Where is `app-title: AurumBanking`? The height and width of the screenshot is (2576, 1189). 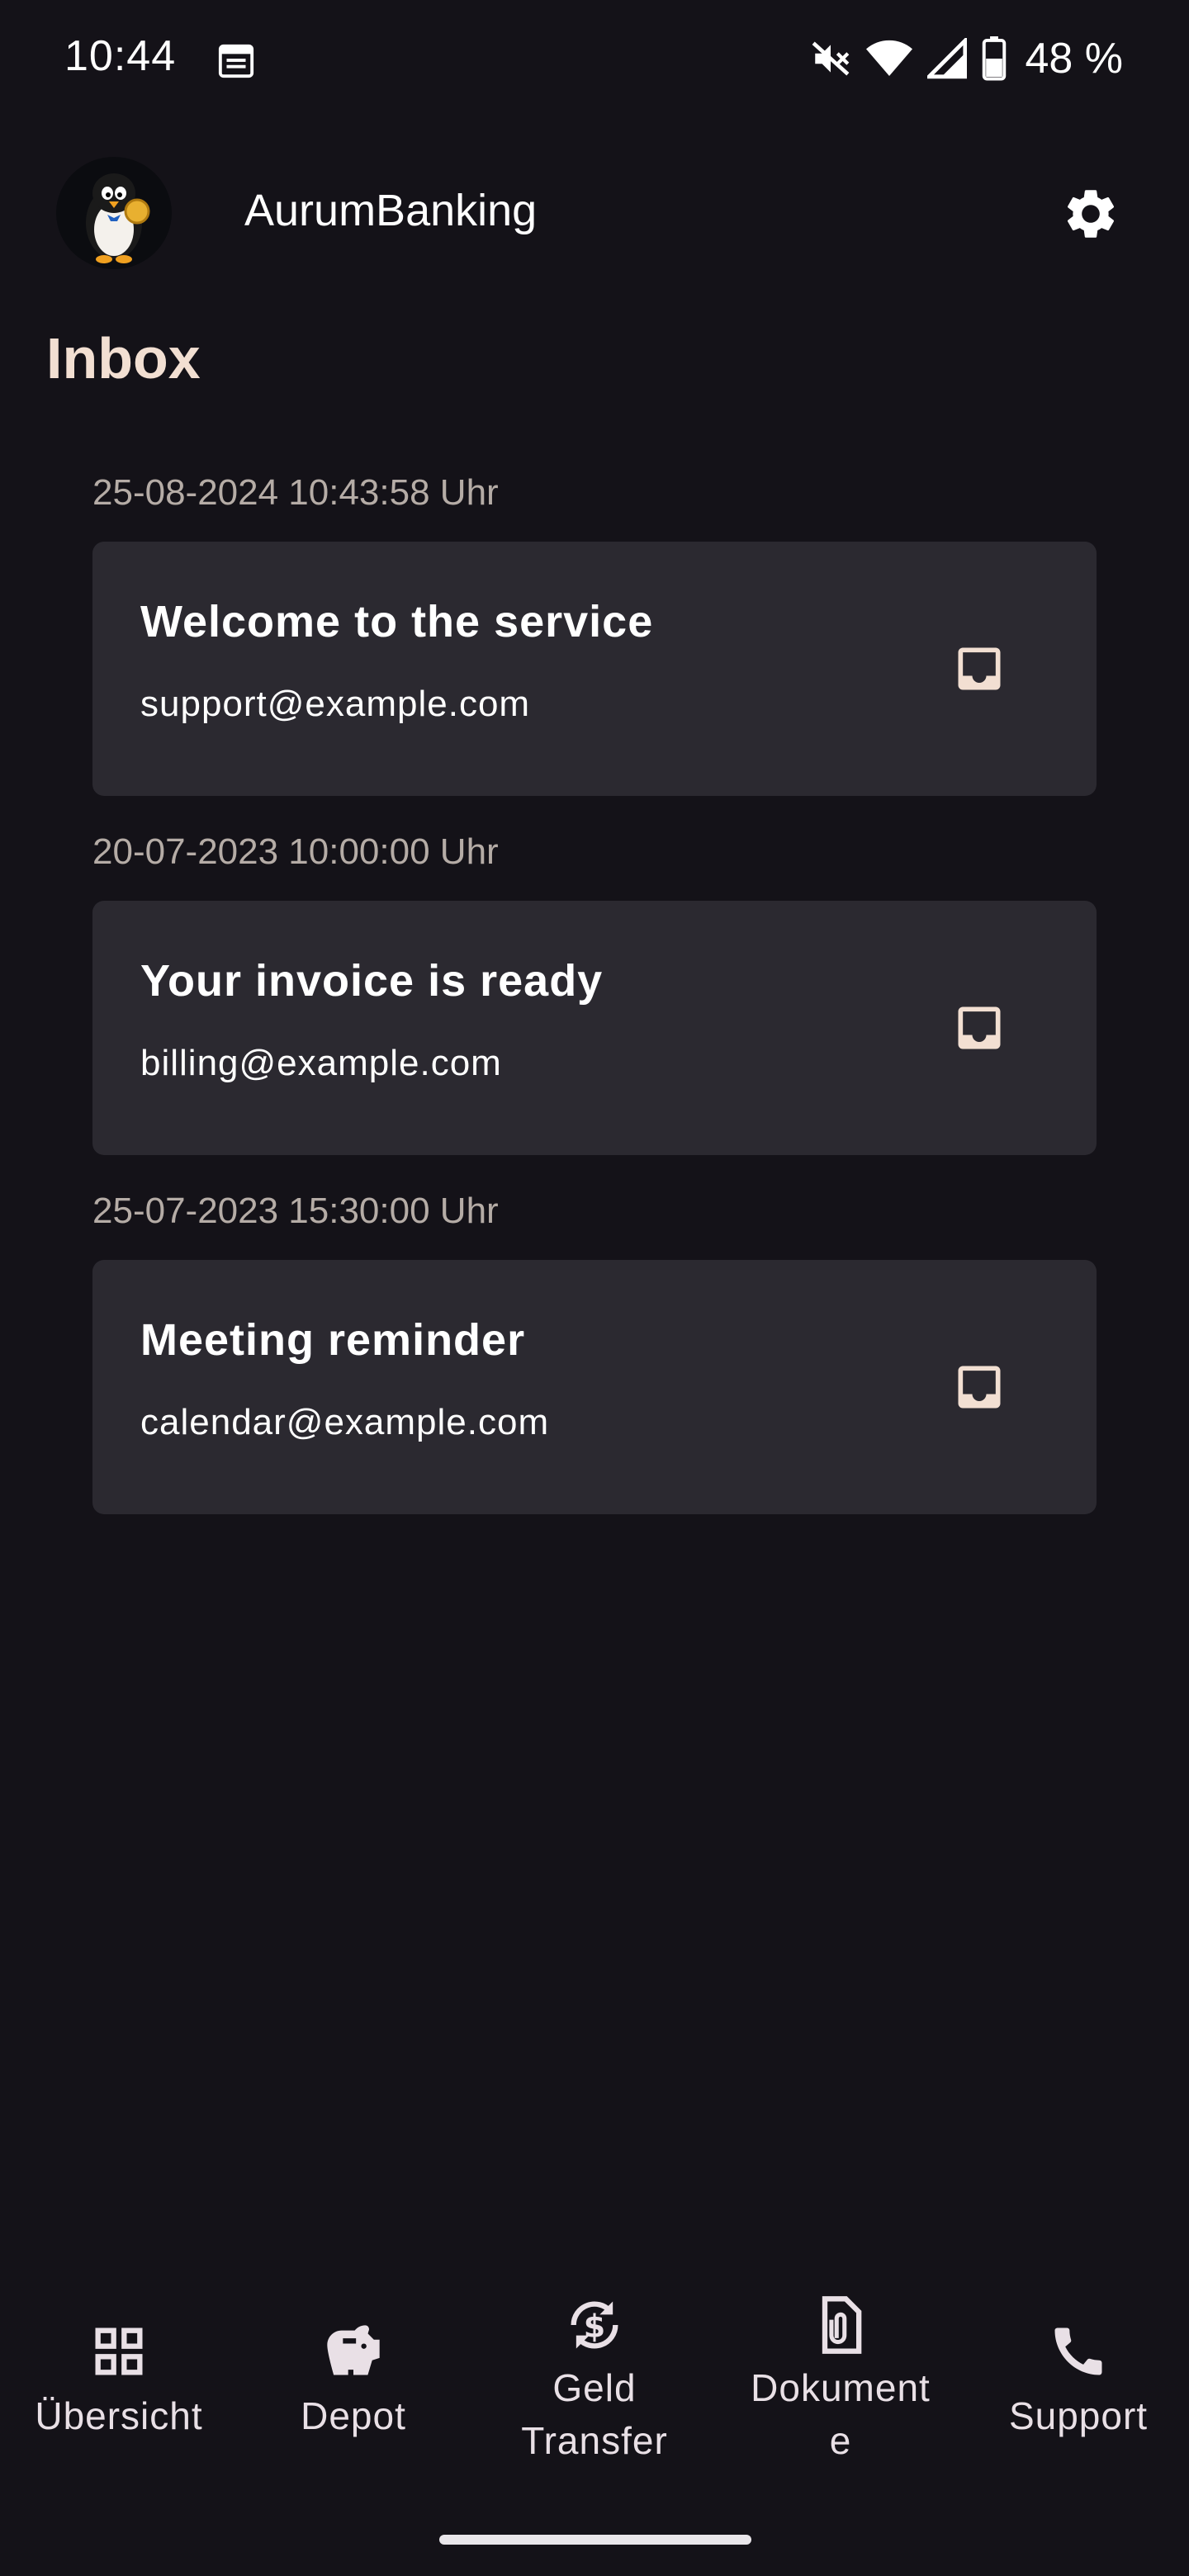
app-title: AurumBanking is located at coordinates (391, 210).